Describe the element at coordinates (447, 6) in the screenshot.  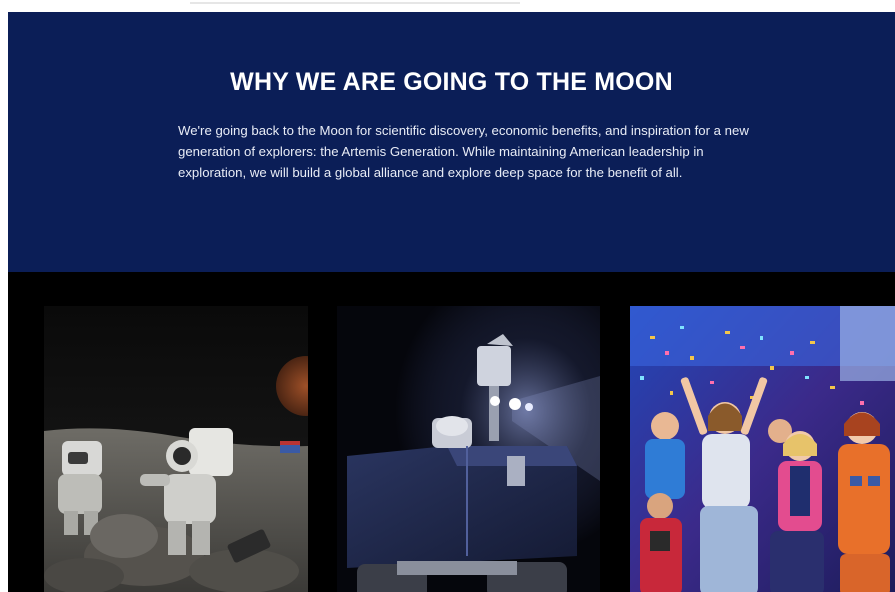
I see `top-strip` at that location.